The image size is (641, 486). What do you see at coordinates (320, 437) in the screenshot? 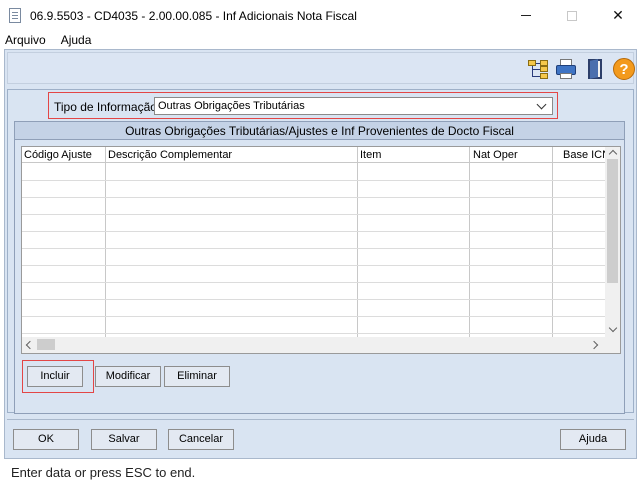
I see `dialog-button-bar: OK Salvar Cancelar Ajuda` at bounding box center [320, 437].